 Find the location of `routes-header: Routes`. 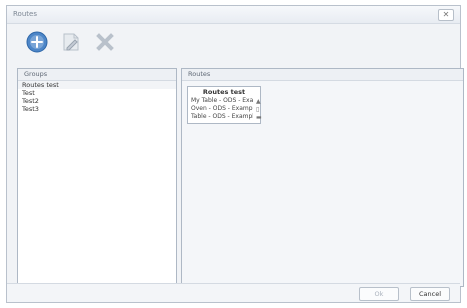

routes-header: Routes is located at coordinates (322, 75).